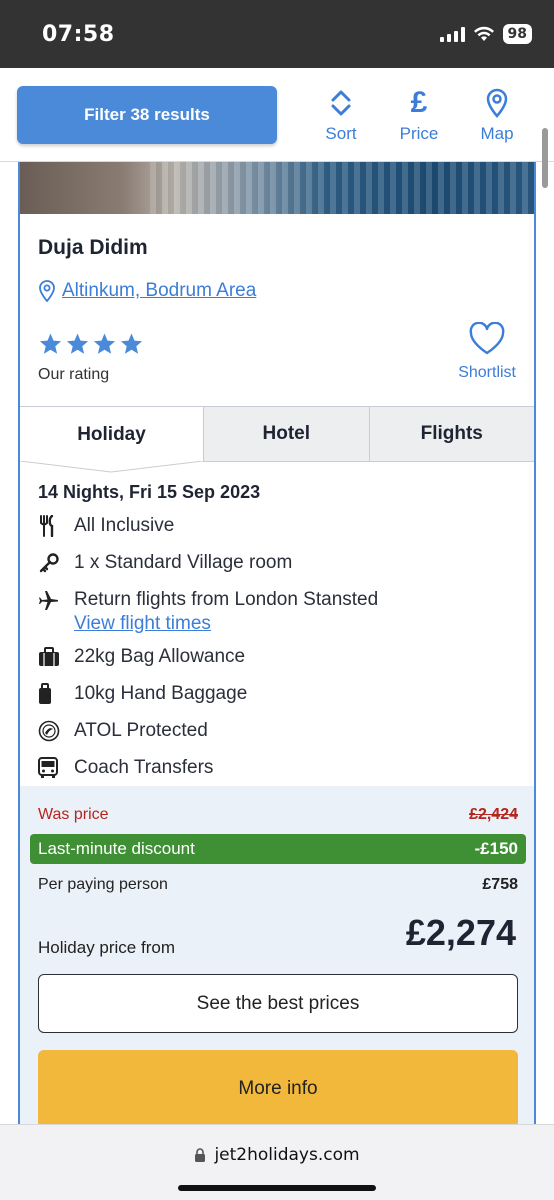 The image size is (554, 1200). Describe the element at coordinates (341, 133) in the screenshot. I see `sort-label: Sort` at that location.